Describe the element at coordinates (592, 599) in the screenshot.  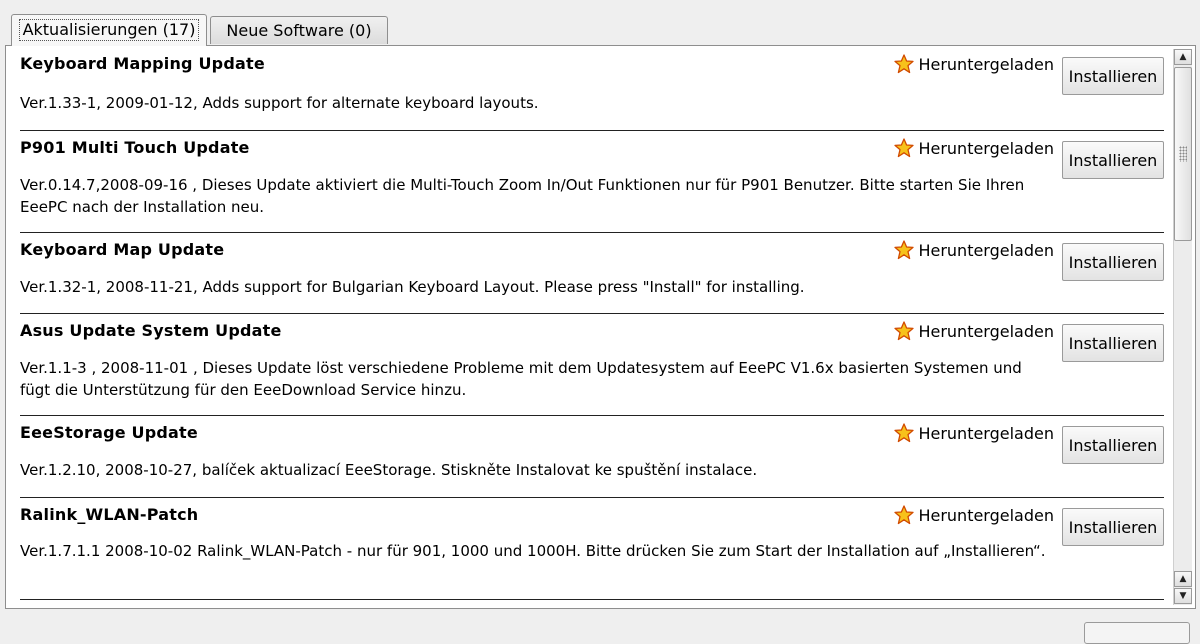
I see `divider` at that location.